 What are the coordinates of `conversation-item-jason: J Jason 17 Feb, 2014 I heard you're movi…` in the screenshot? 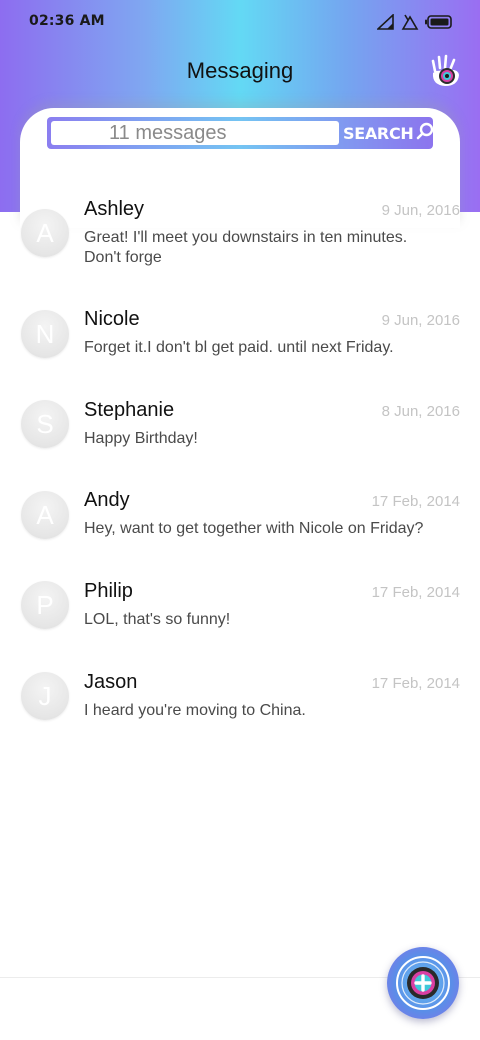 It's located at (240, 698).